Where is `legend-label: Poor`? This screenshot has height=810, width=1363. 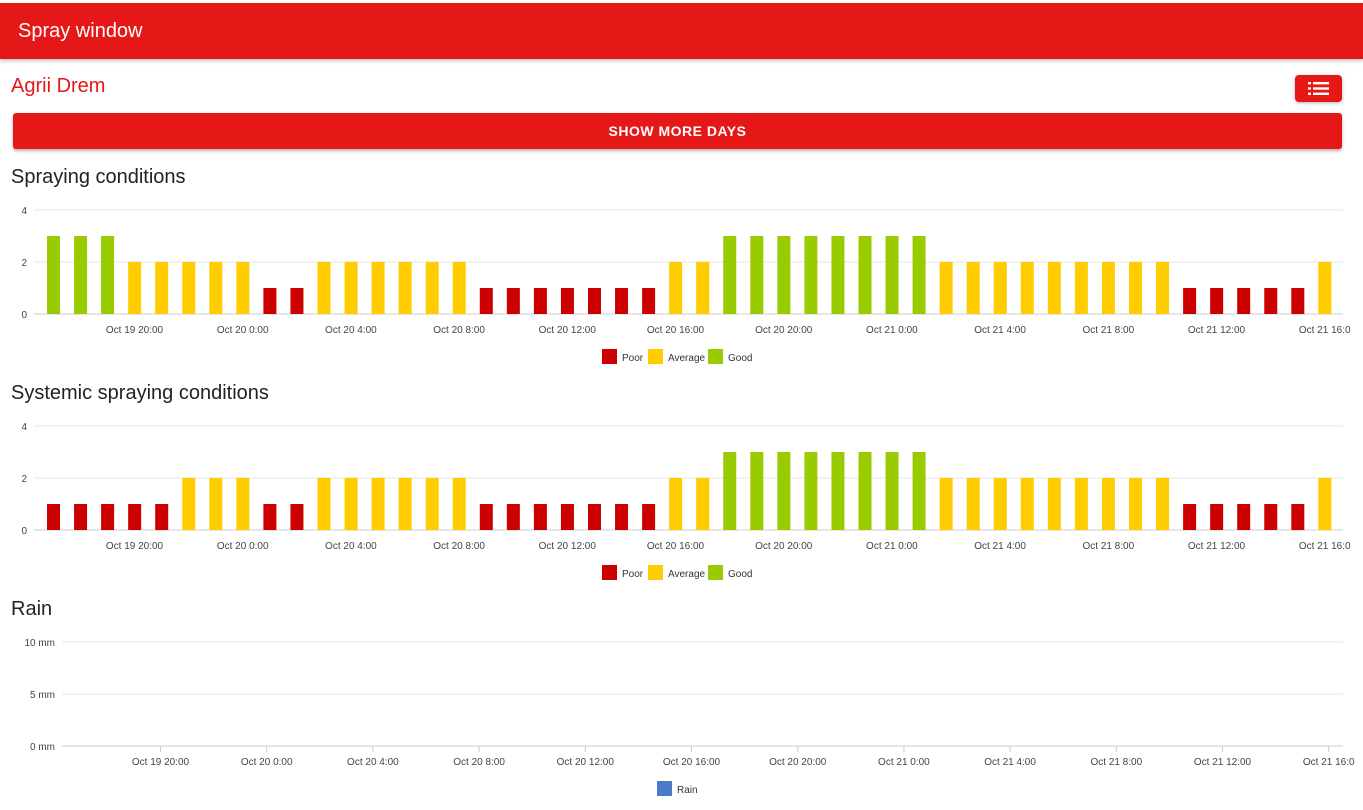 legend-label: Poor is located at coordinates (633, 358).